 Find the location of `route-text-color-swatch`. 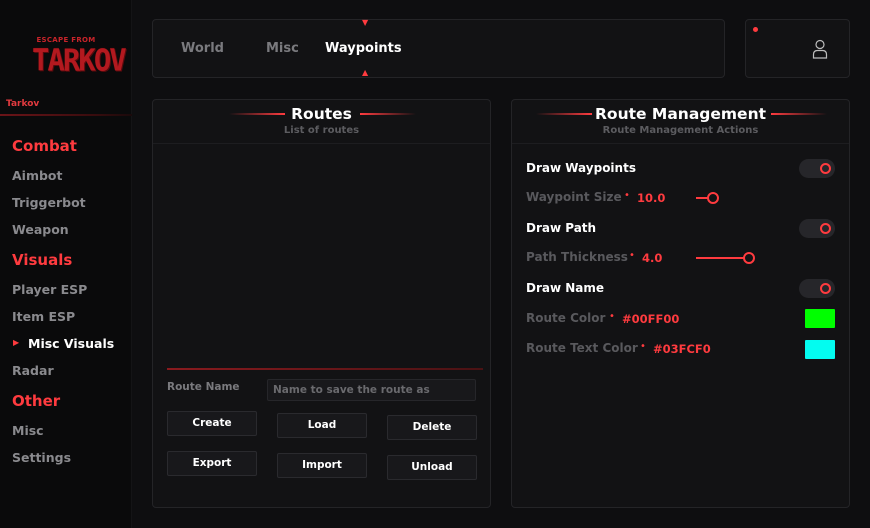

route-text-color-swatch is located at coordinates (820, 349).